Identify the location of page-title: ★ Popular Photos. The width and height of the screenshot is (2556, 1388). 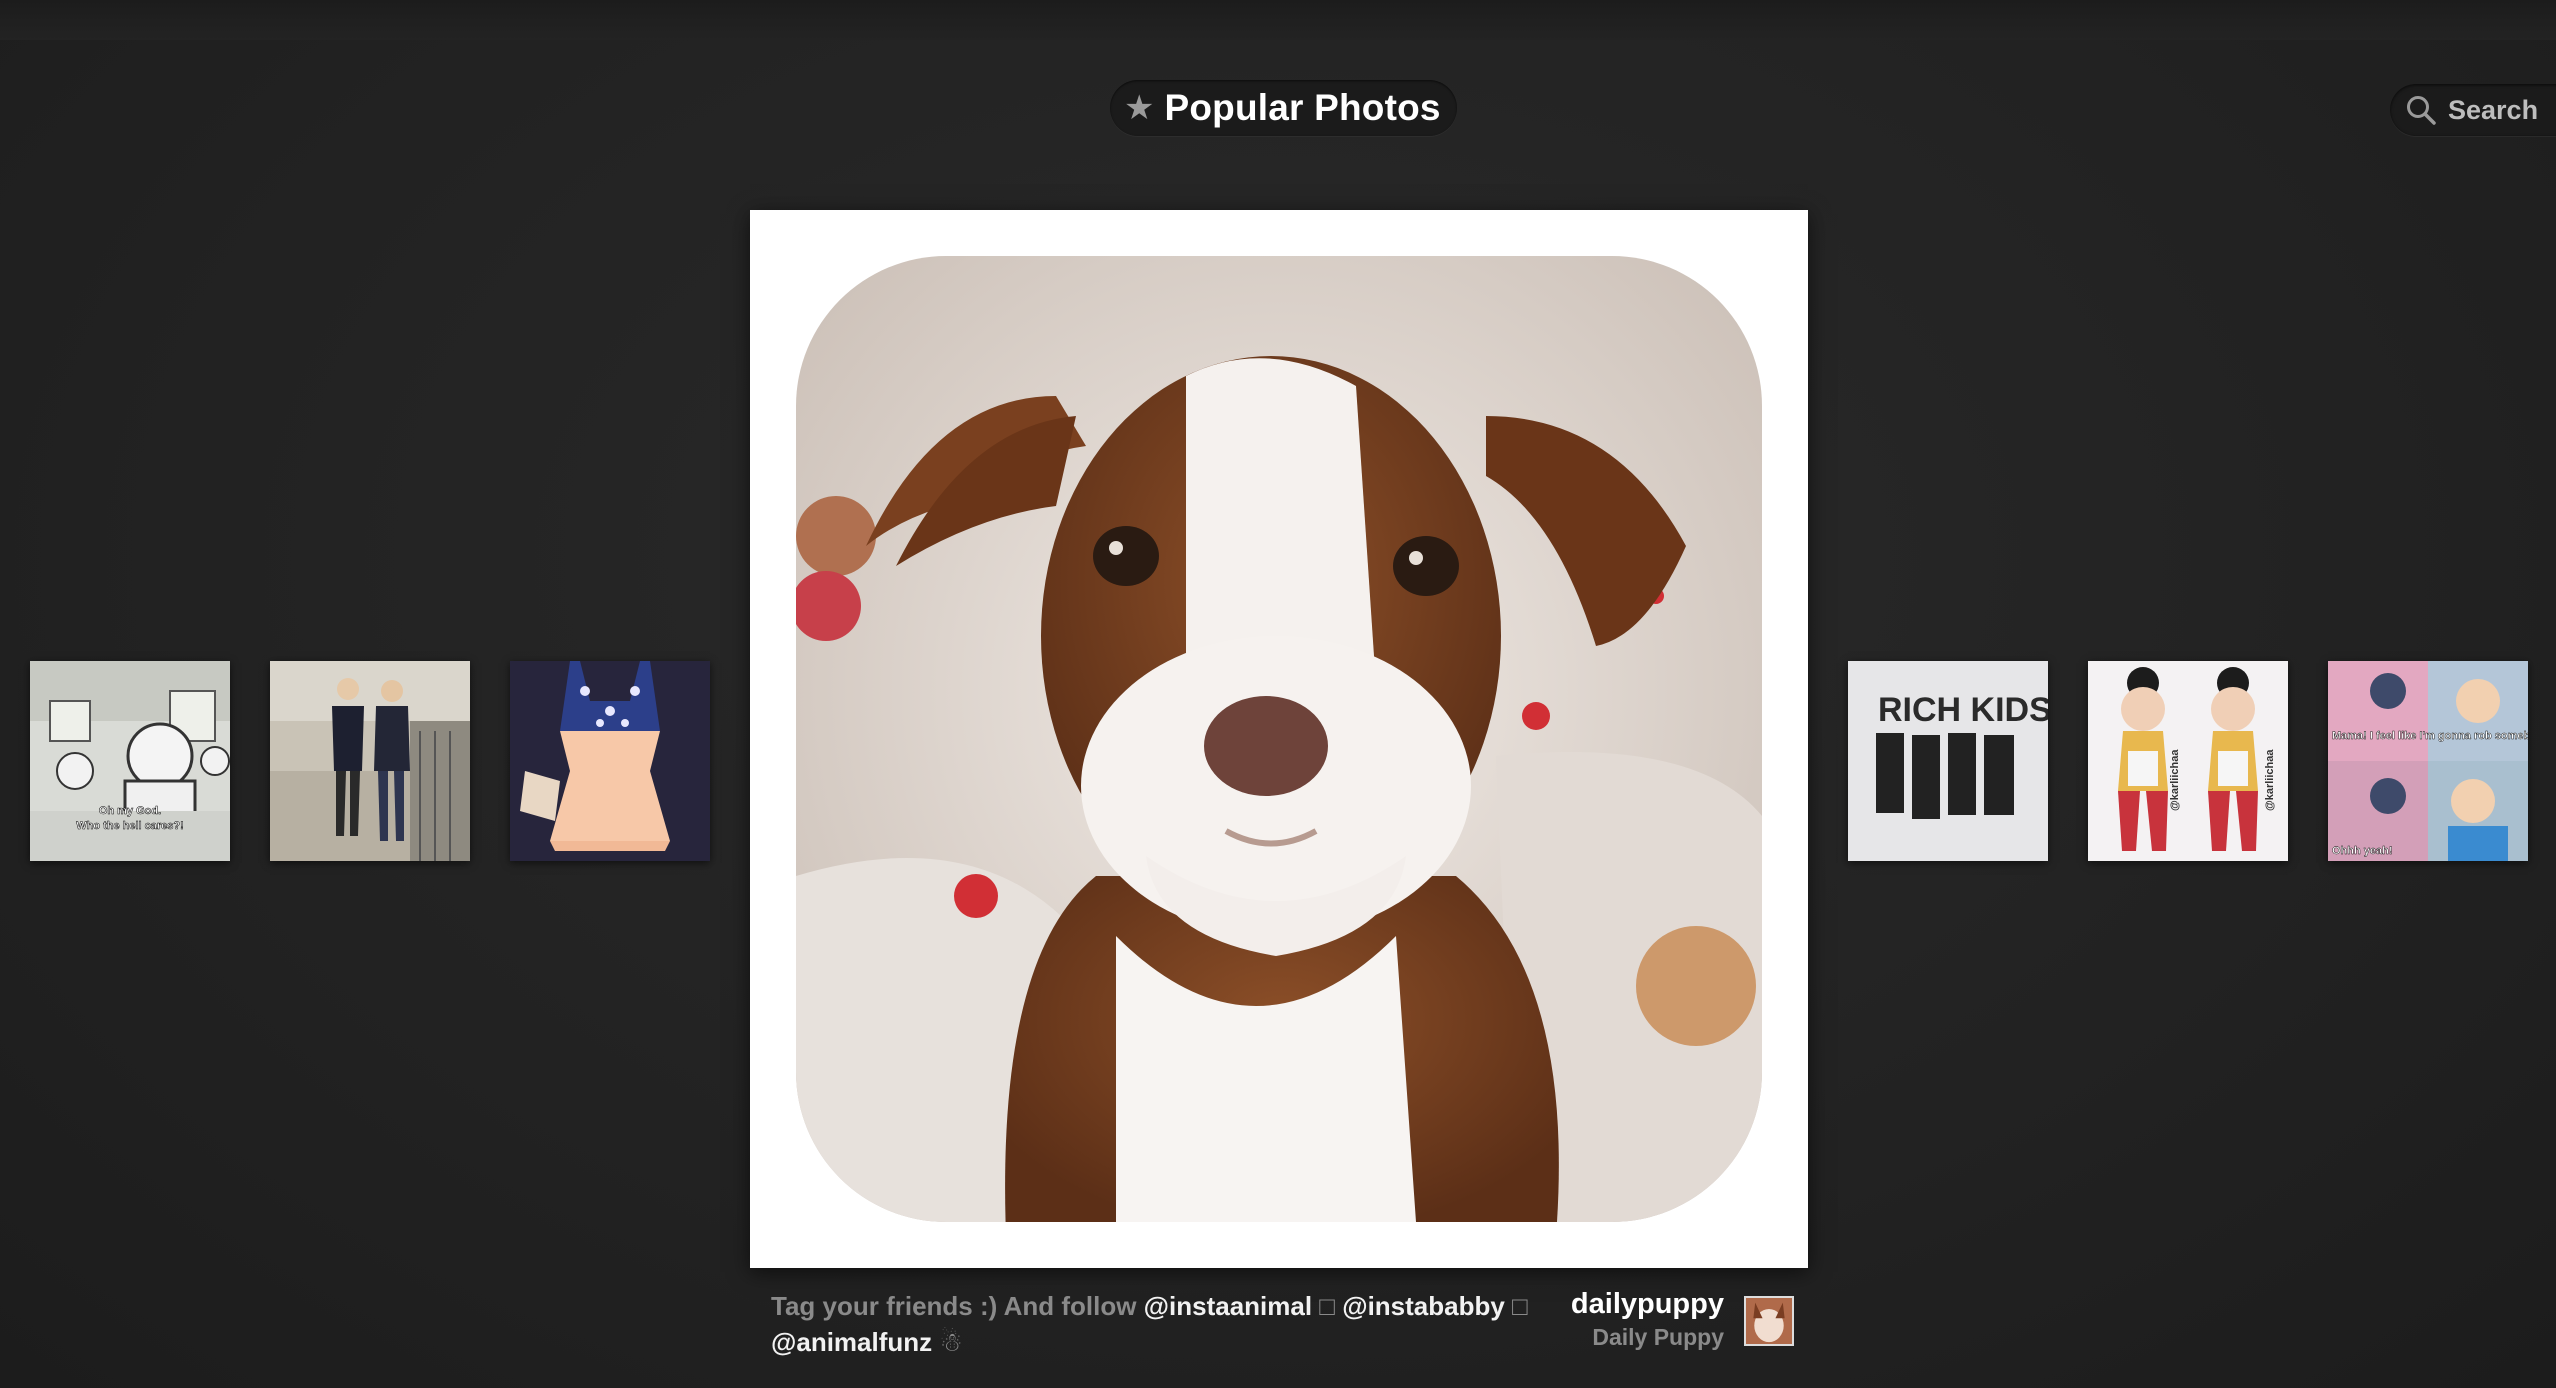
(1283, 108).